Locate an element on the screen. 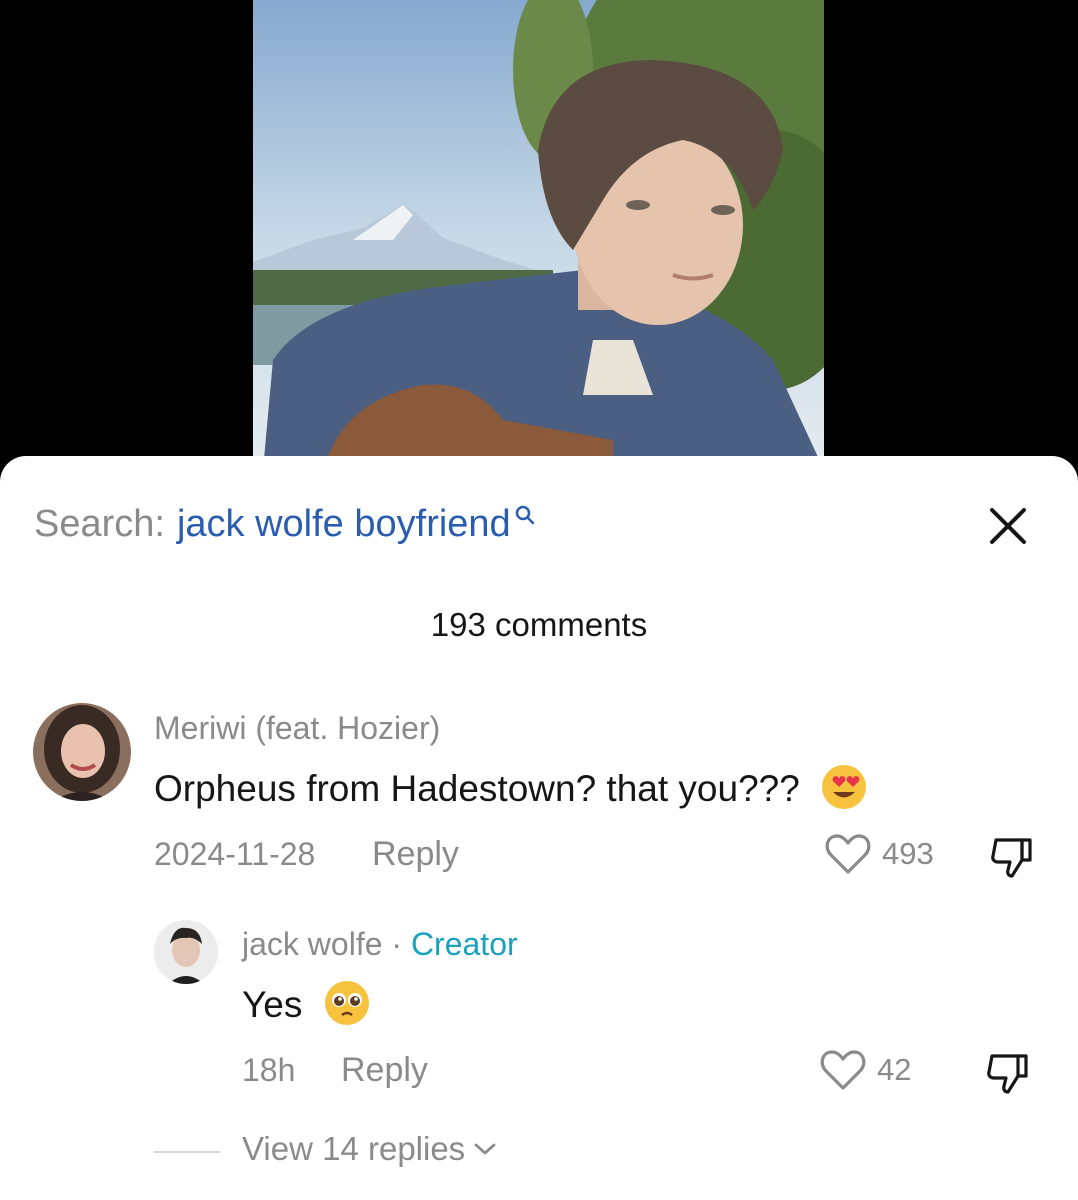  reply-like-button: 42 is located at coordinates (865, 1070).